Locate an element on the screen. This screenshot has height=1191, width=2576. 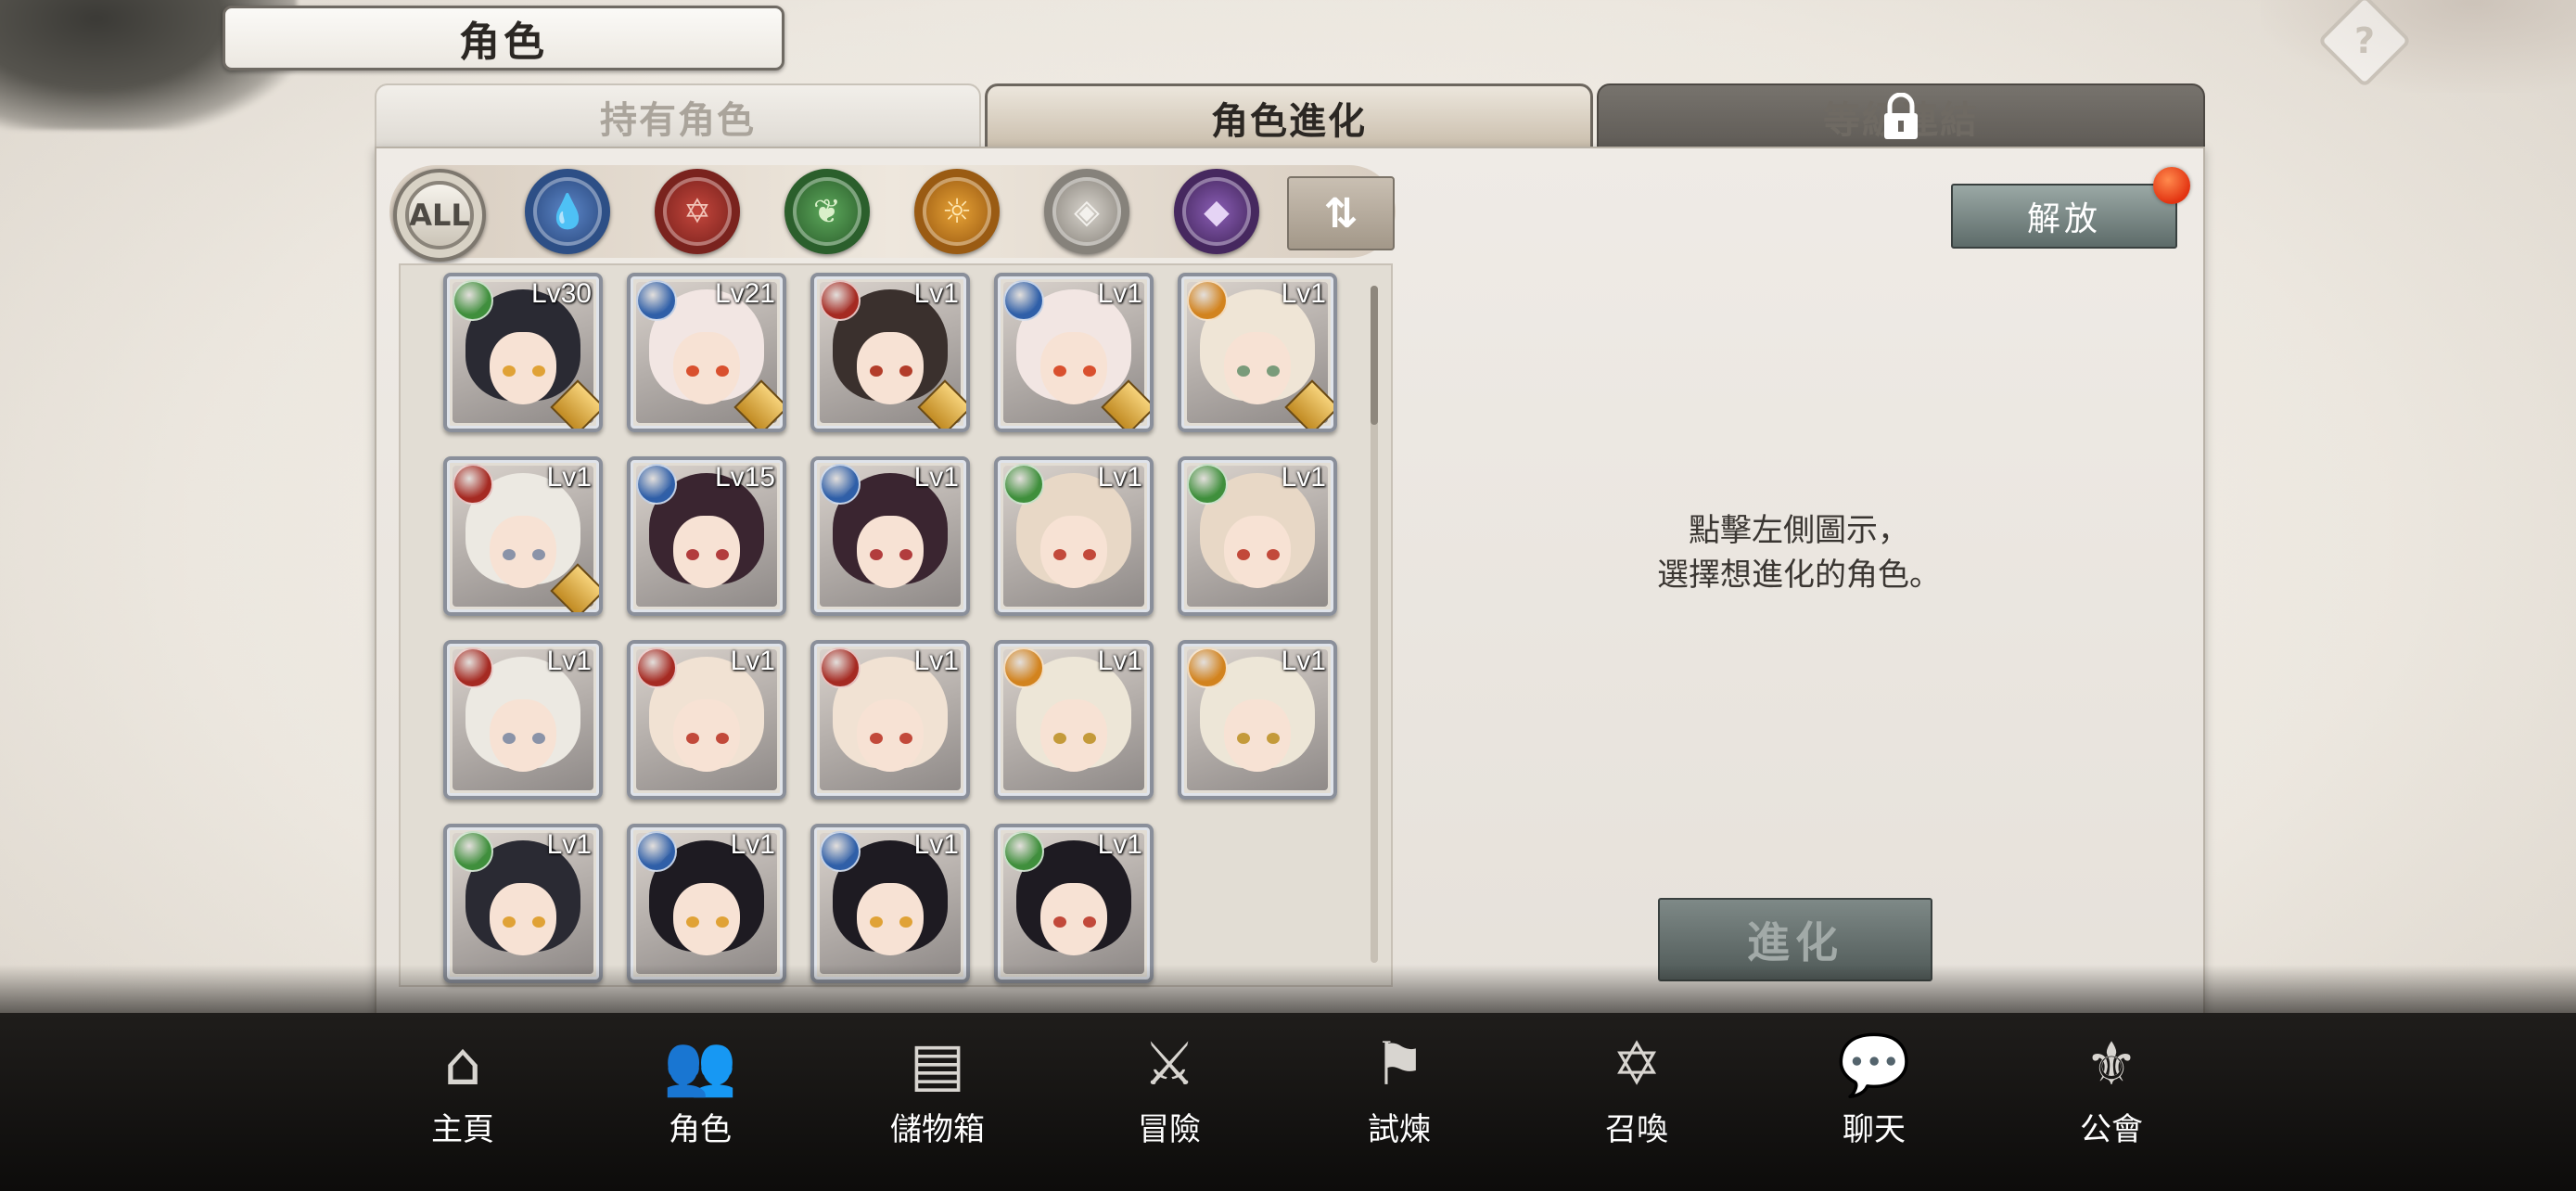
filter-light-button: ☼ is located at coordinates (957, 211).